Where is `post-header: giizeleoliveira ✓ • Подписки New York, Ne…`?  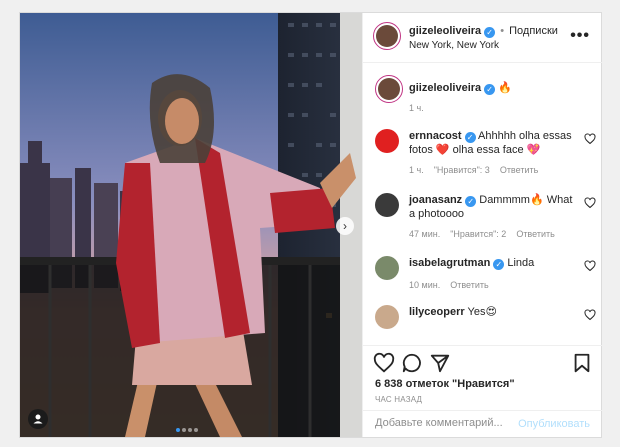
post-header: giizeleoliveira ✓ • Подписки New York, Ne… is located at coordinates (482, 38).